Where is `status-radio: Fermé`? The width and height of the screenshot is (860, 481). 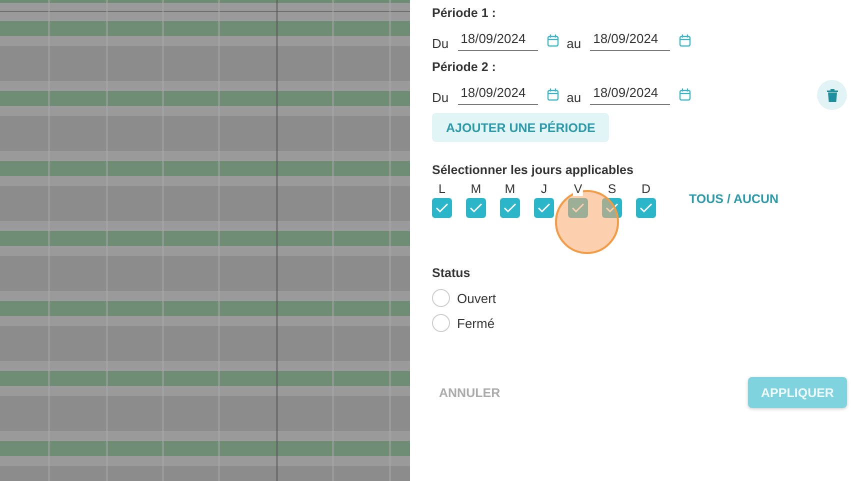
status-radio: Fermé is located at coordinates (639, 323).